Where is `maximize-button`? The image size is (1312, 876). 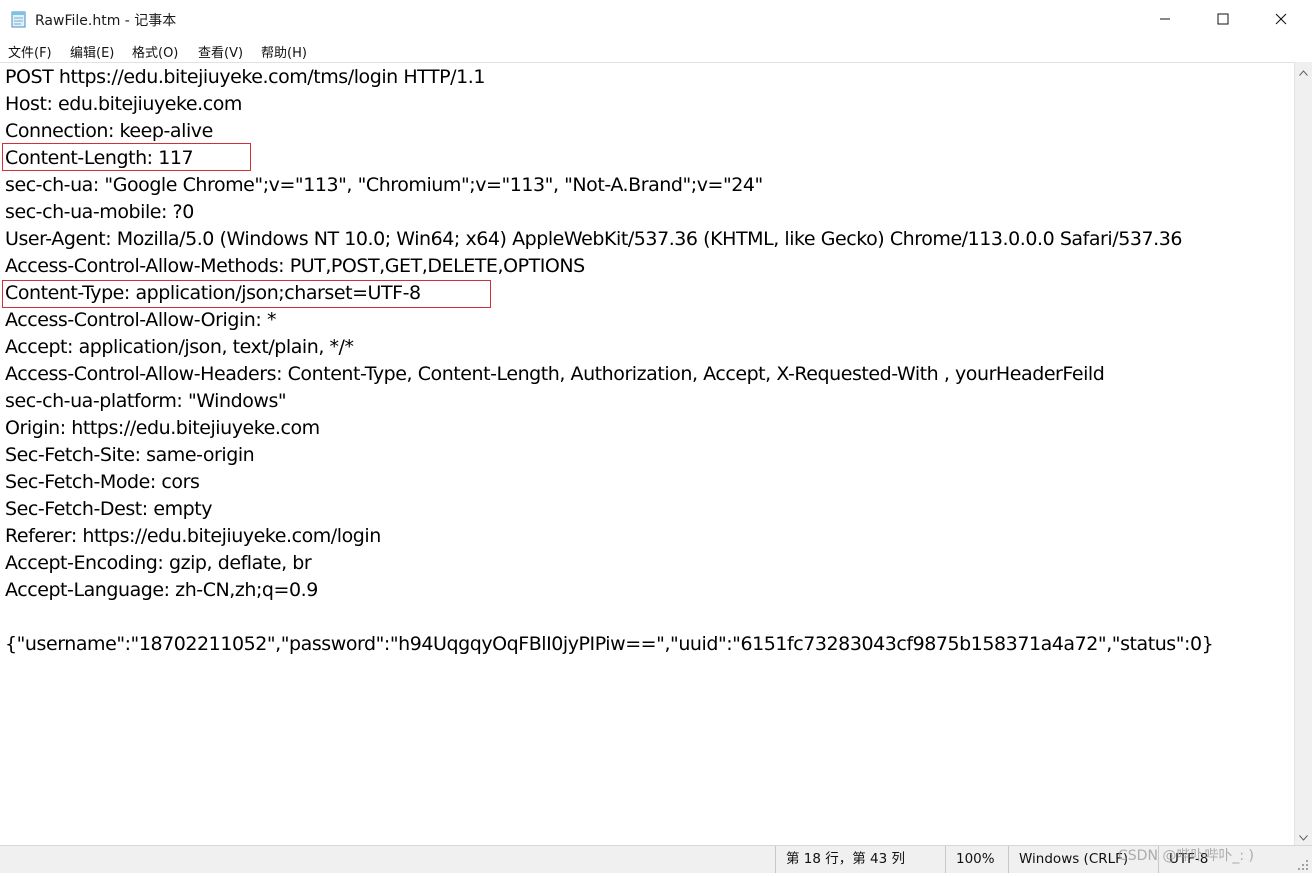
maximize-button is located at coordinates (1223, 19).